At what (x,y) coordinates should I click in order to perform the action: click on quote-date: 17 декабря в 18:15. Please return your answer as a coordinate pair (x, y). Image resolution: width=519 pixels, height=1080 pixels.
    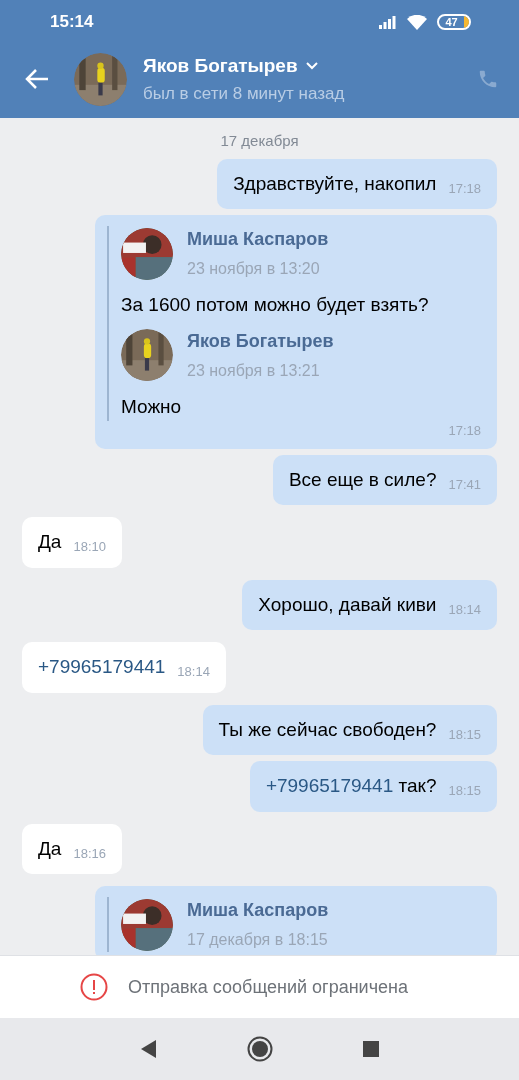
    Looking at the image, I should click on (258, 940).